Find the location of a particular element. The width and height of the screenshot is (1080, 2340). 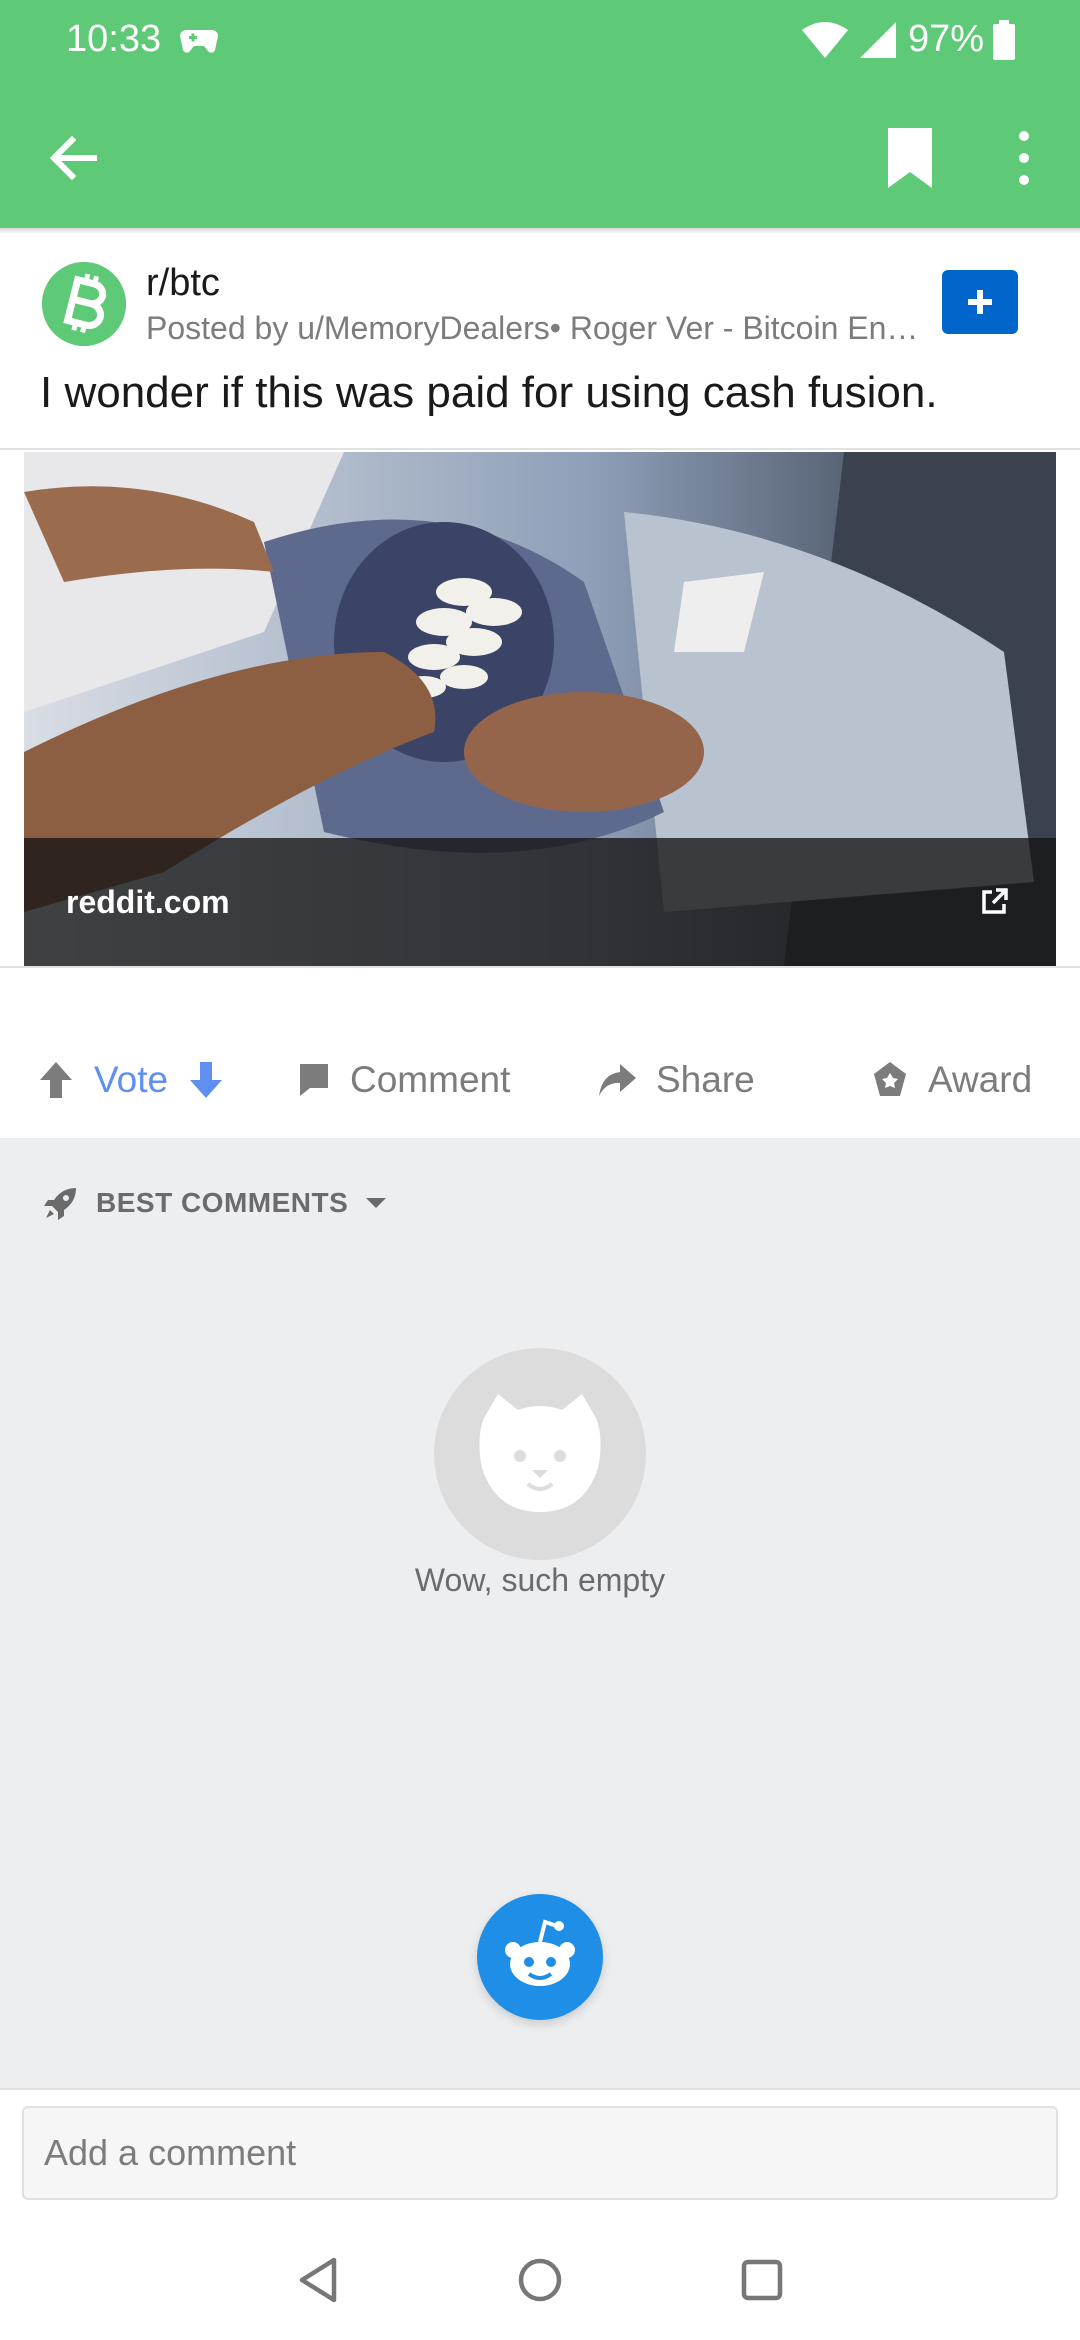

empty-state-illustration is located at coordinates (540, 1454).